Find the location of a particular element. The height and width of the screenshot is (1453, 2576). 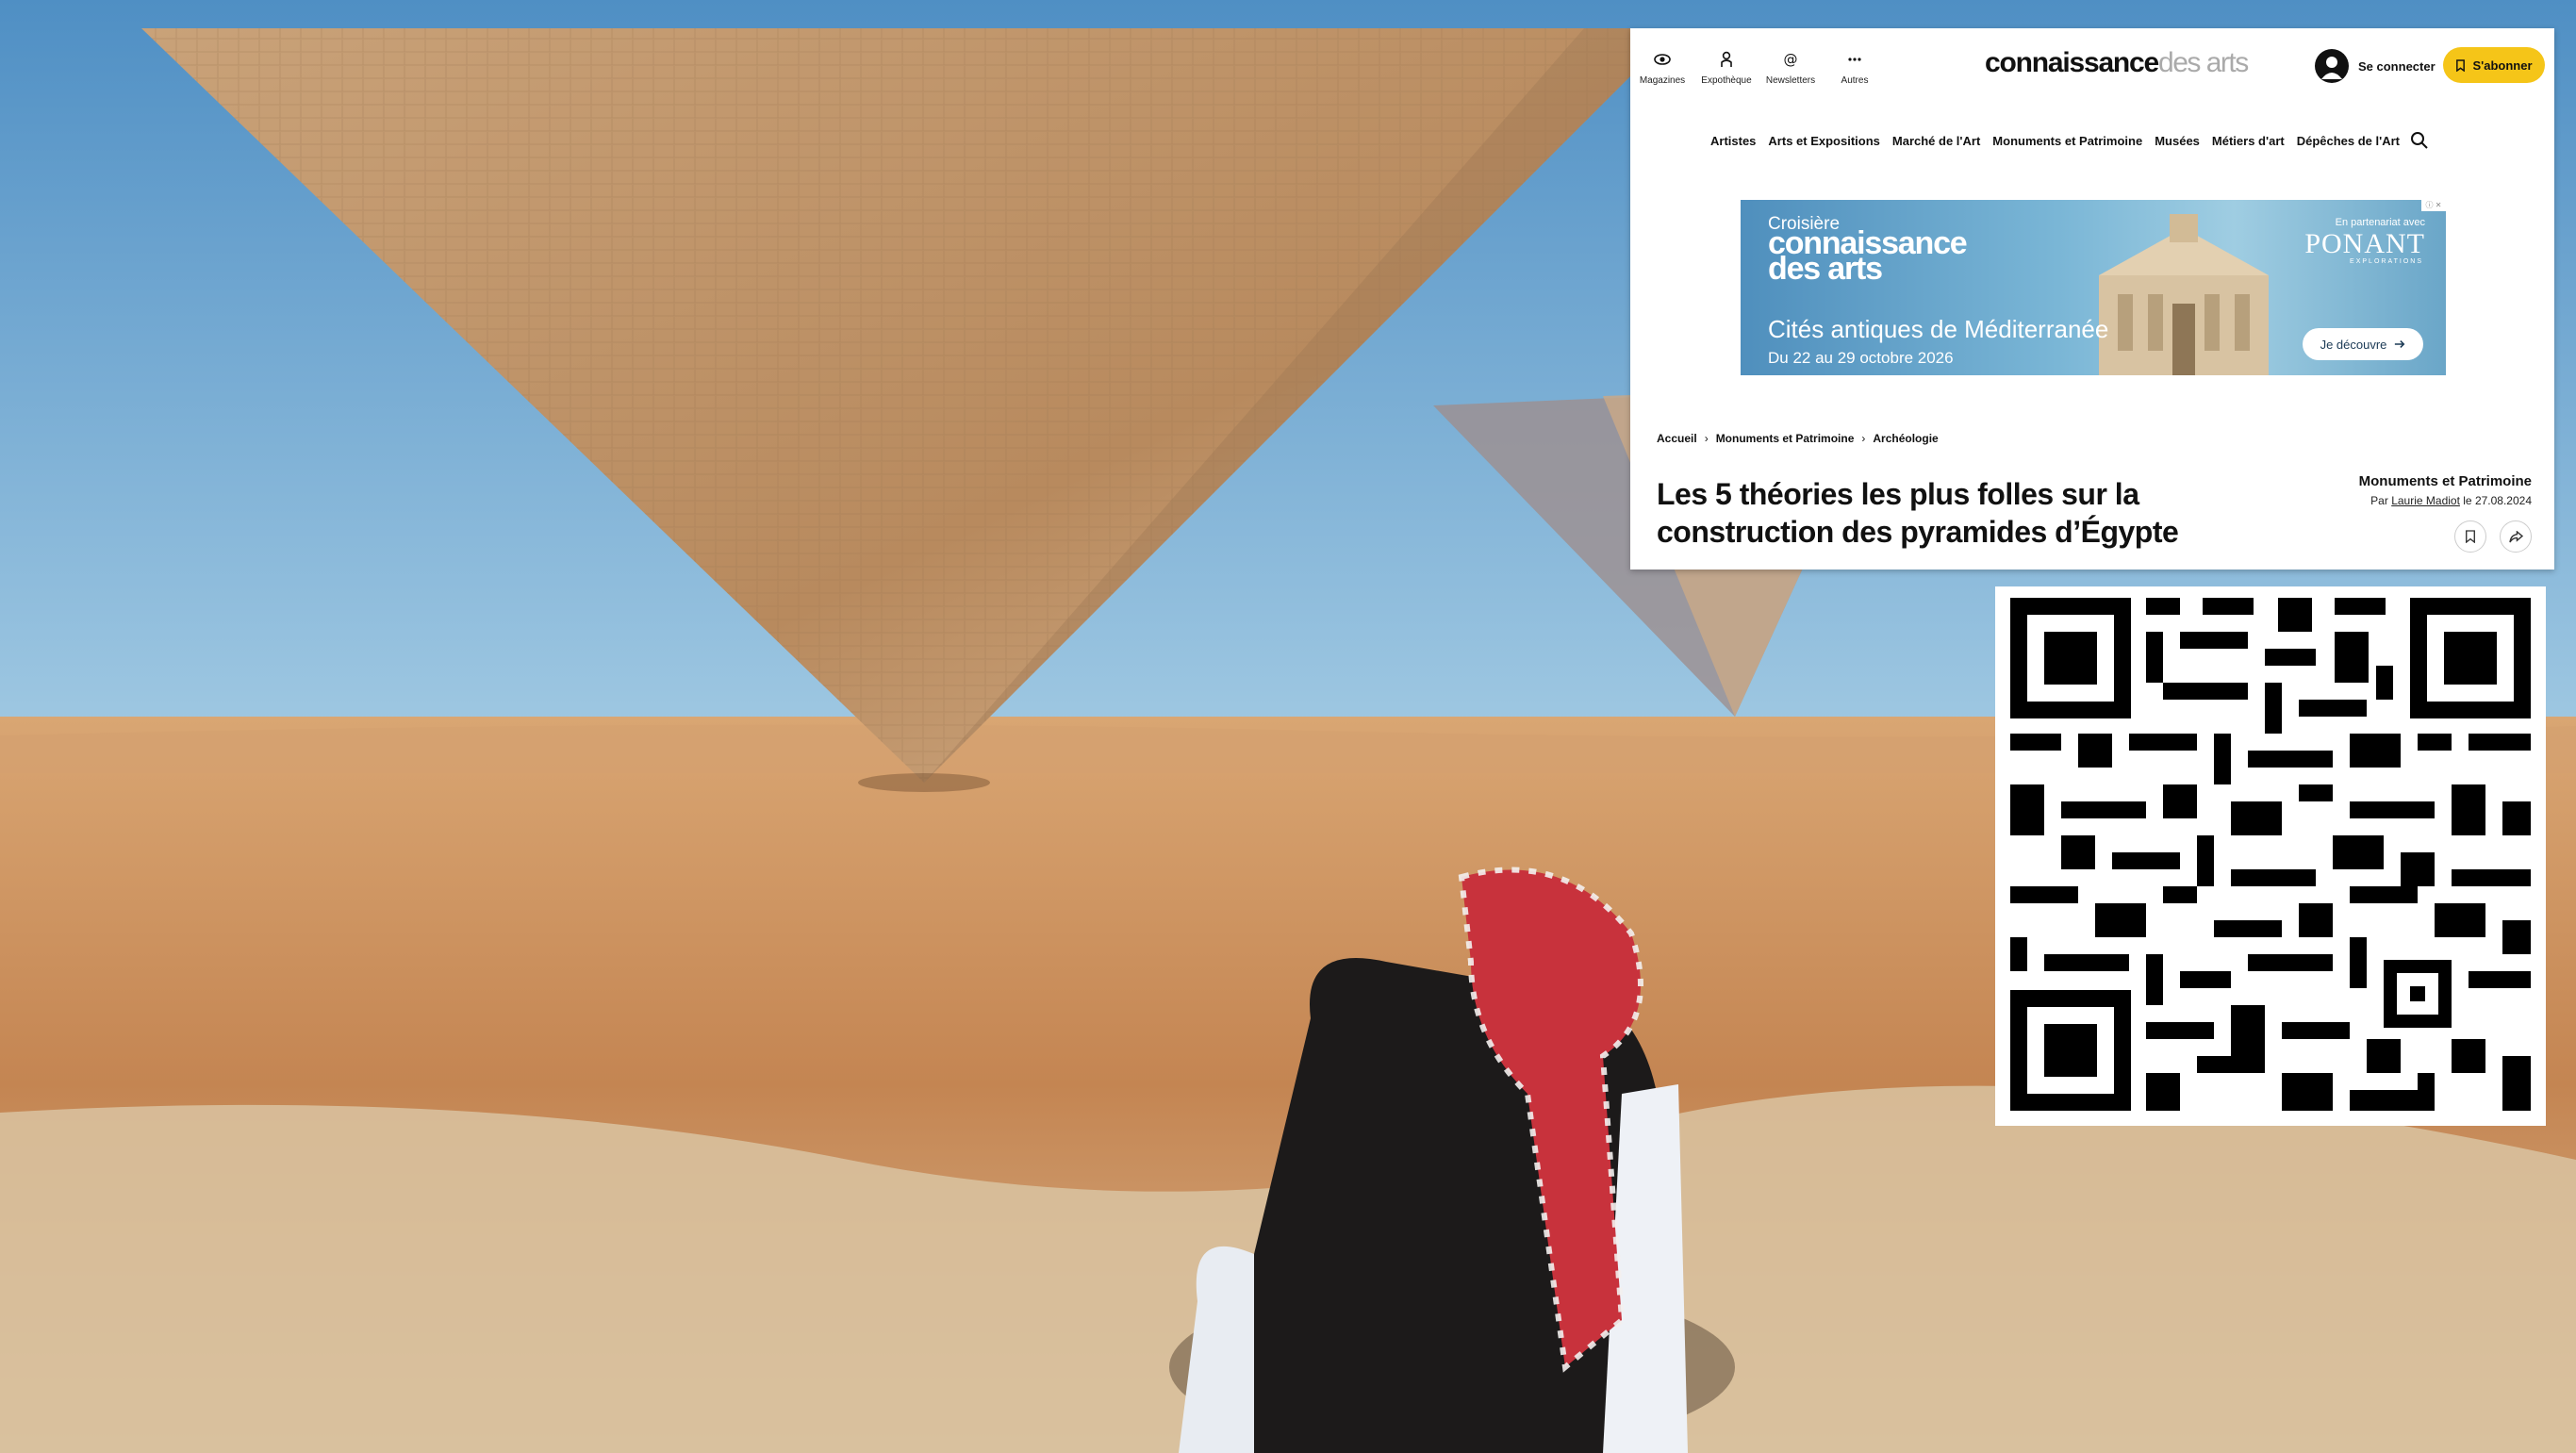

search-icon is located at coordinates (2419, 140).